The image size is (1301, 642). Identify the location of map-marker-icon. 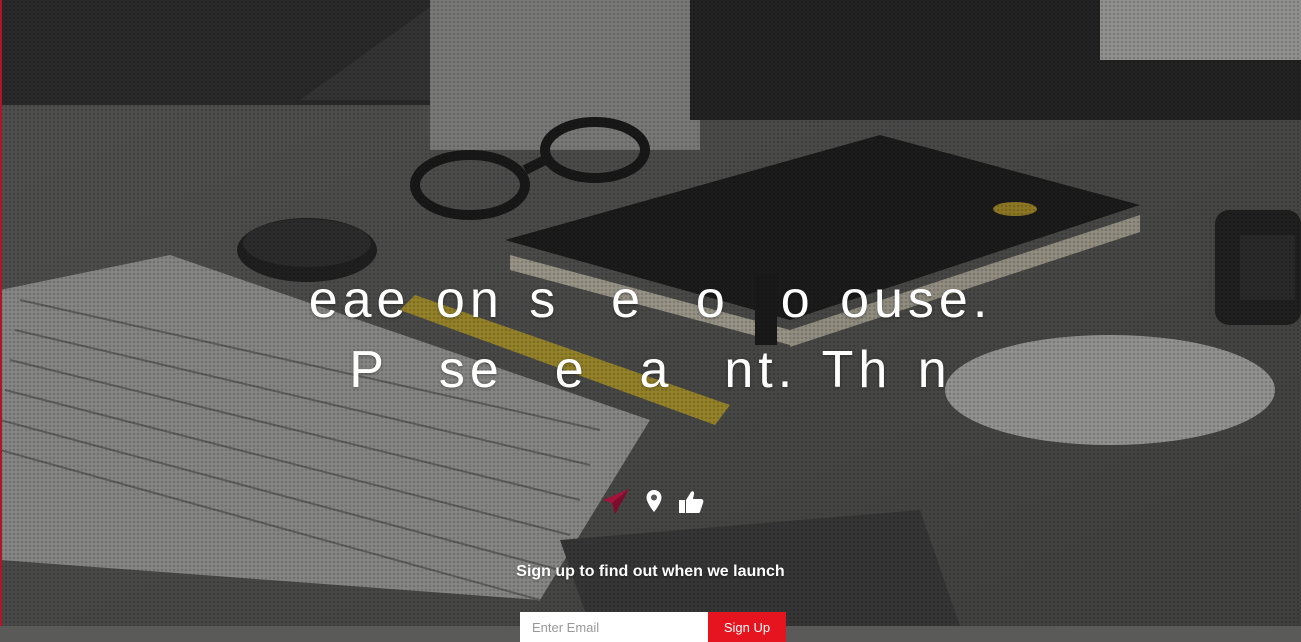
(654, 502).